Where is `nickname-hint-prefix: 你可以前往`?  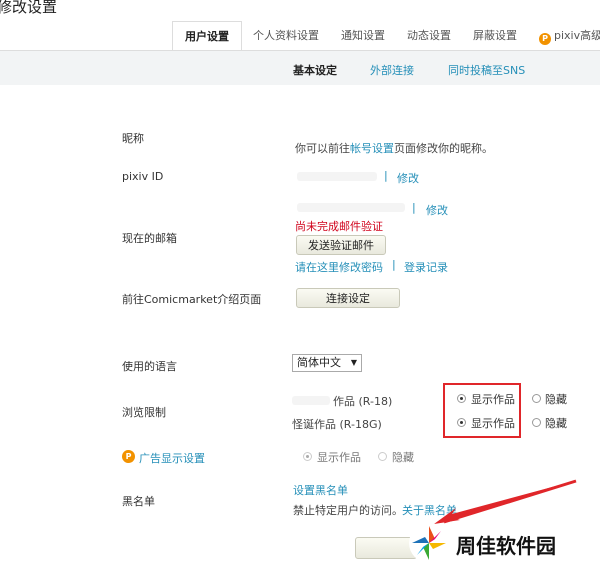
nickname-hint-prefix: 你可以前往 is located at coordinates (322, 148).